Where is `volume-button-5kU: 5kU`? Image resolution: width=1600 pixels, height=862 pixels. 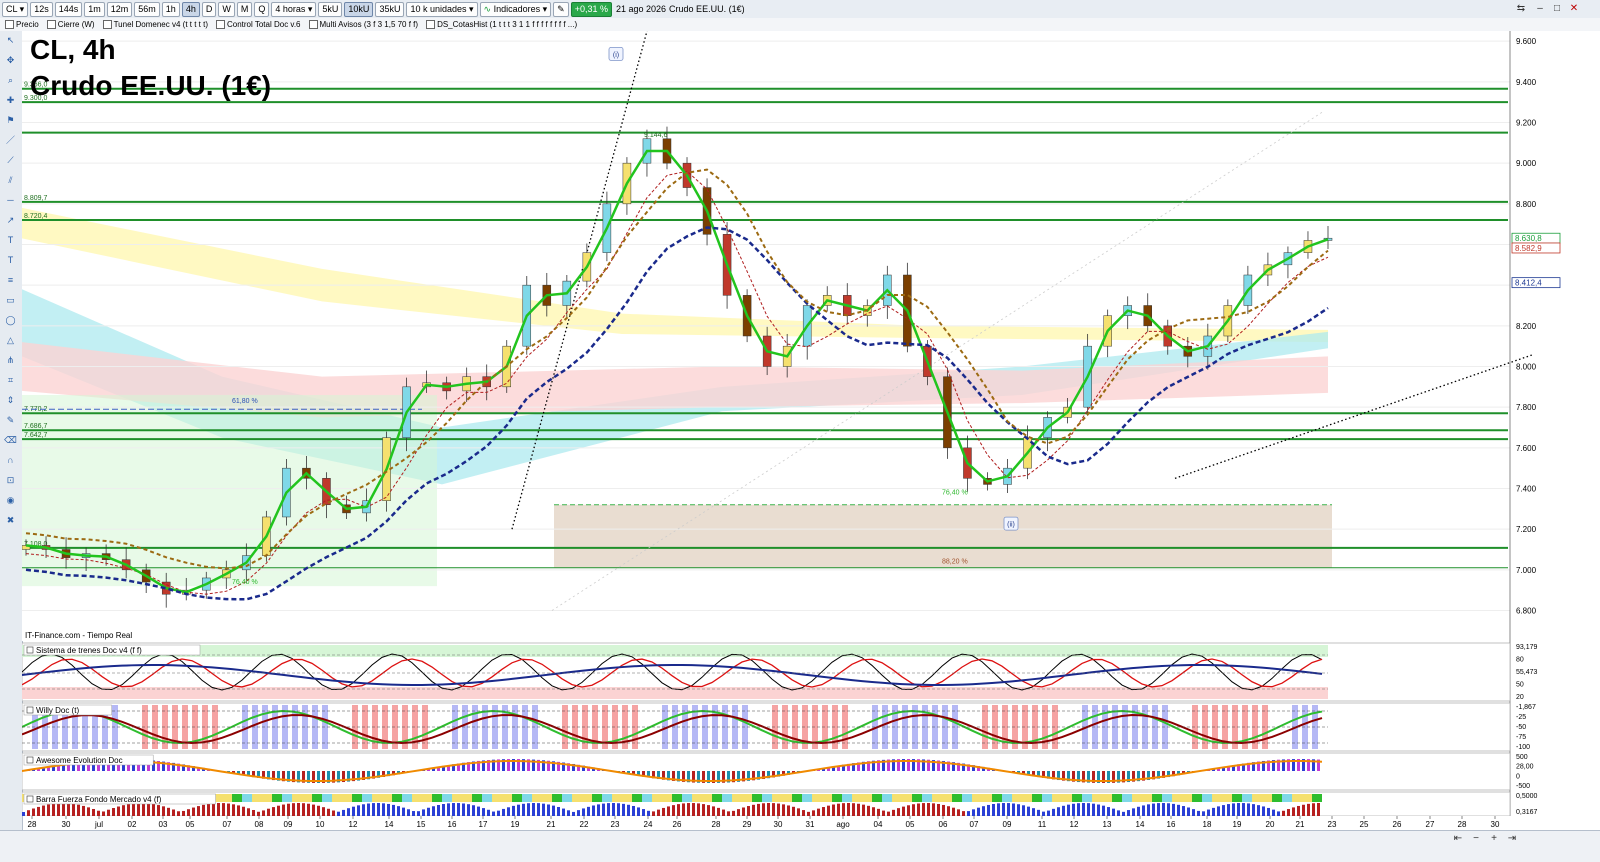 volume-button-5kU: 5kU is located at coordinates (330, 9).